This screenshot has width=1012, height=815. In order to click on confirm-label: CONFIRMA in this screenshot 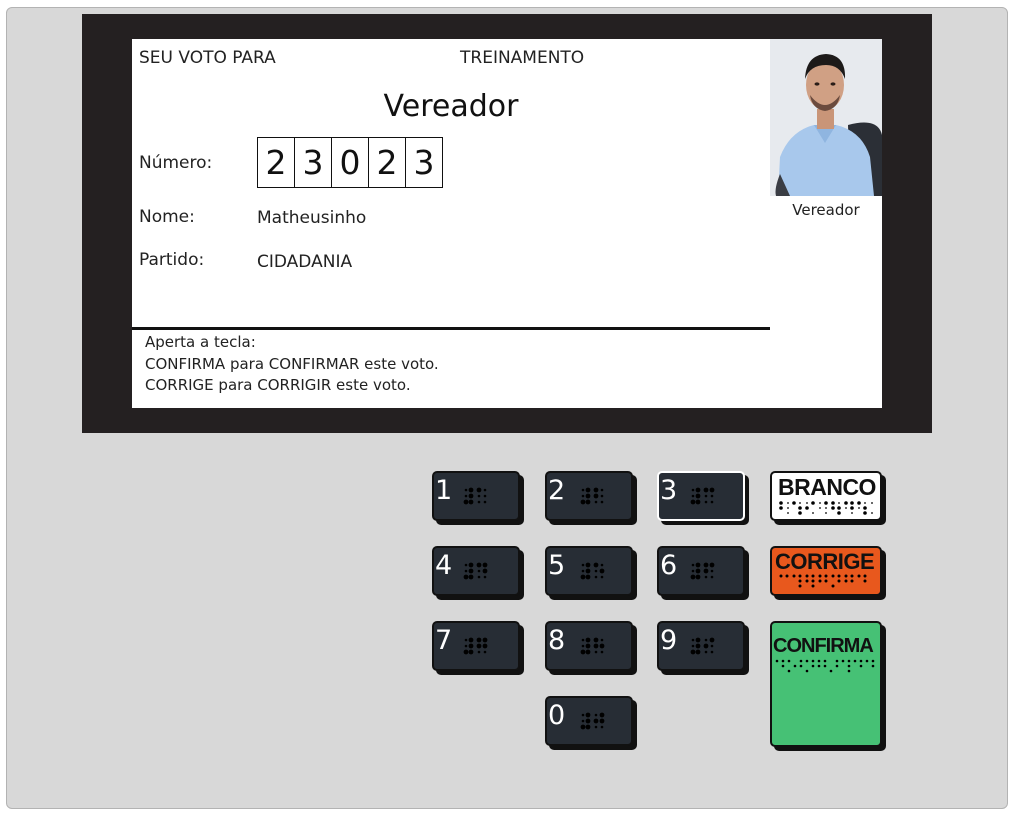, I will do `click(823, 646)`.